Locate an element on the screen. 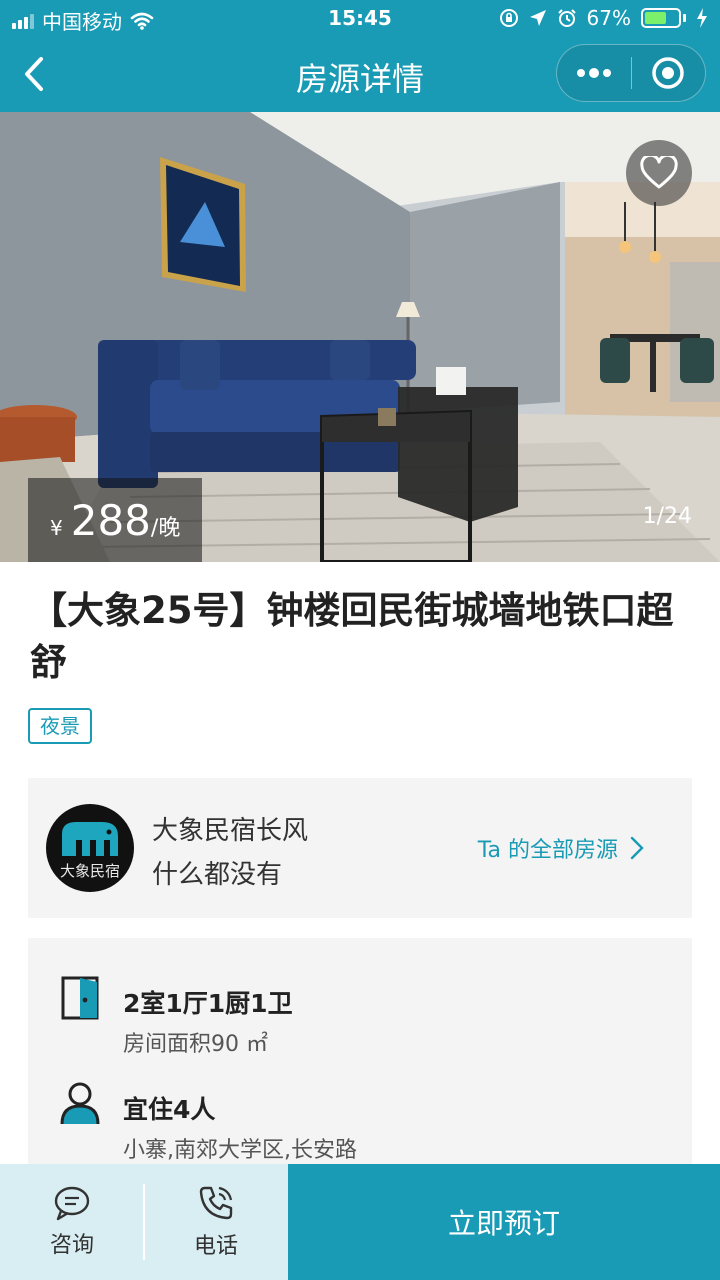 Image resolution: width=720 pixels, height=1280 pixels. bottom-secondary-actions: 咨询 电话 is located at coordinates (144, 1222).